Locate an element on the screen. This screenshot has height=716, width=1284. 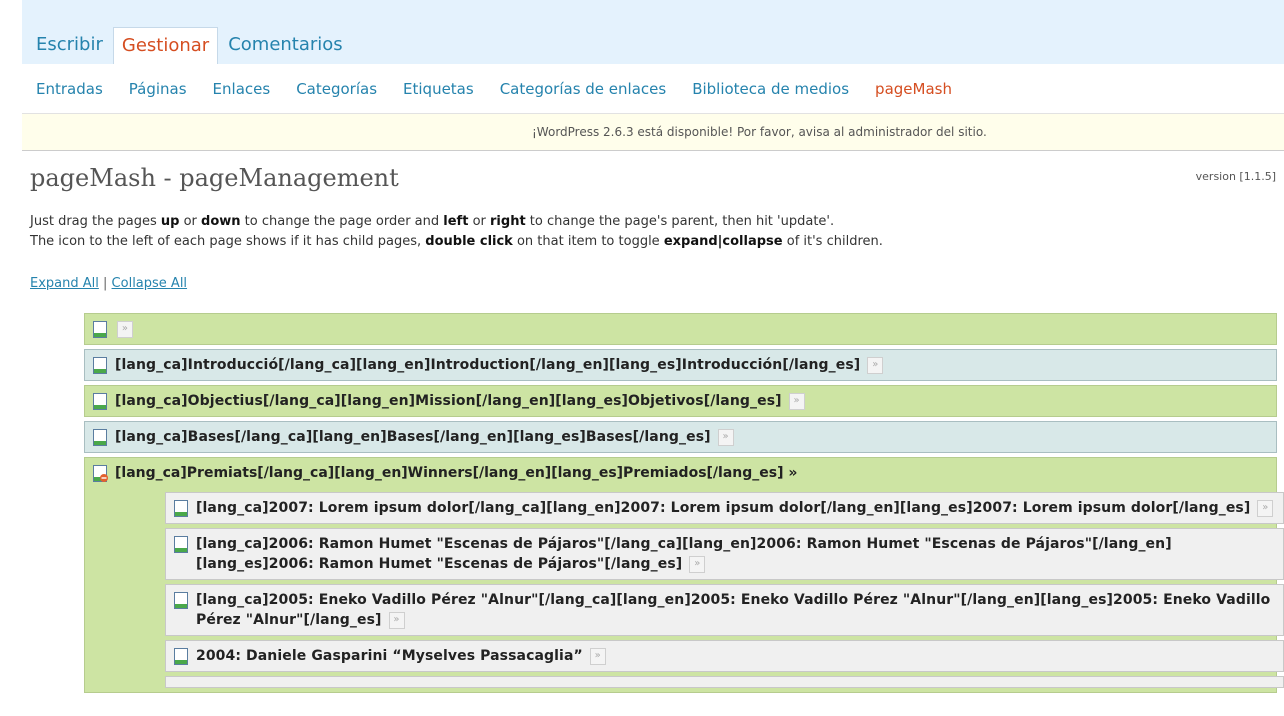
collapse-all-link: Collapse All is located at coordinates (150, 283).